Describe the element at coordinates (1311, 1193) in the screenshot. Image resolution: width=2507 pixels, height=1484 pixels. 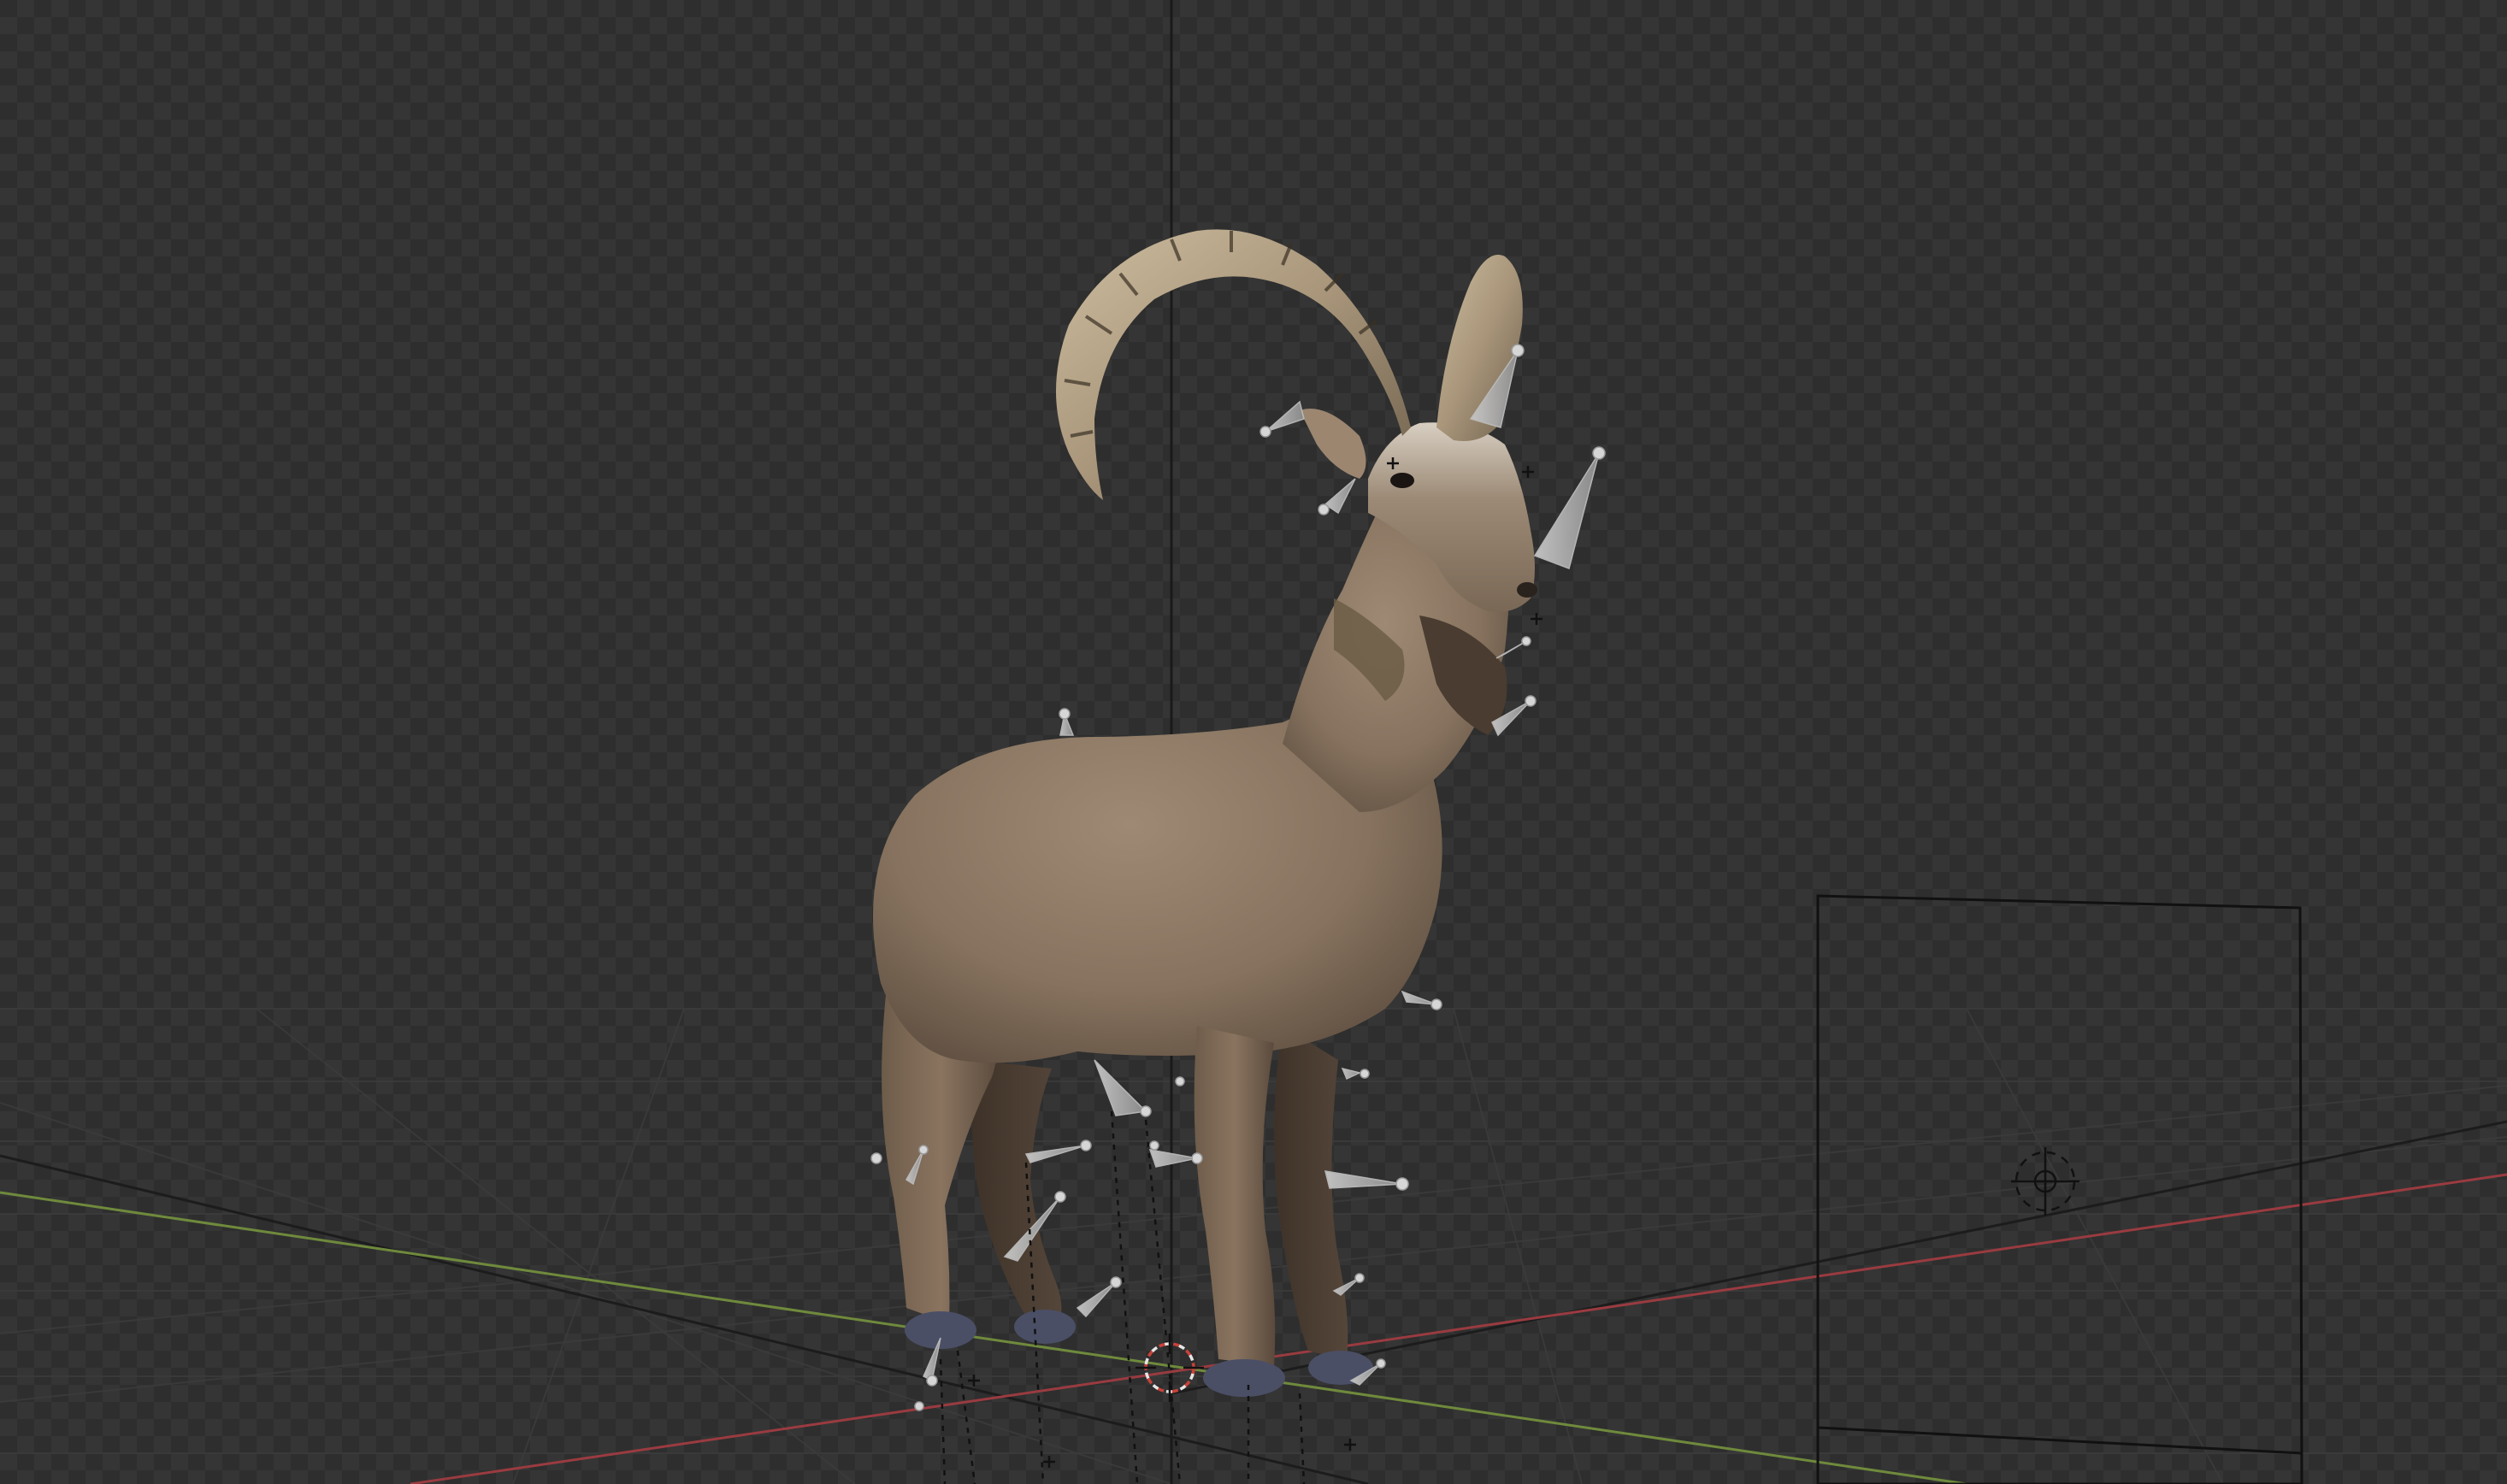
I see `ibex-back-fore-leg` at that location.